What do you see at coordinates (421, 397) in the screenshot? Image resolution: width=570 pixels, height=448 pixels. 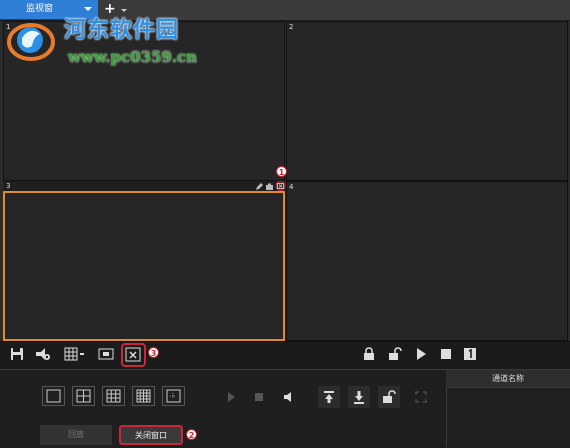 I see `fullscreen-button` at bounding box center [421, 397].